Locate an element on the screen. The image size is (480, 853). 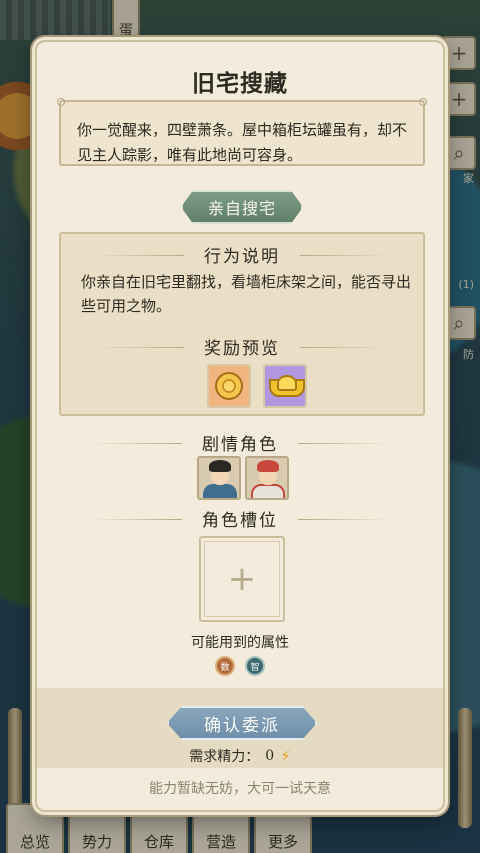
confirm-assign-button: 确认委派 is located at coordinates (242, 723).